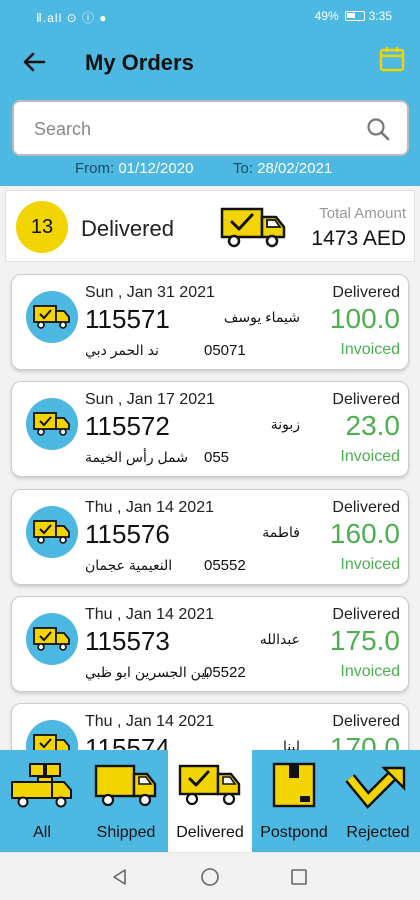  What do you see at coordinates (364, 318) in the screenshot?
I see `order-amount: 100.0` at bounding box center [364, 318].